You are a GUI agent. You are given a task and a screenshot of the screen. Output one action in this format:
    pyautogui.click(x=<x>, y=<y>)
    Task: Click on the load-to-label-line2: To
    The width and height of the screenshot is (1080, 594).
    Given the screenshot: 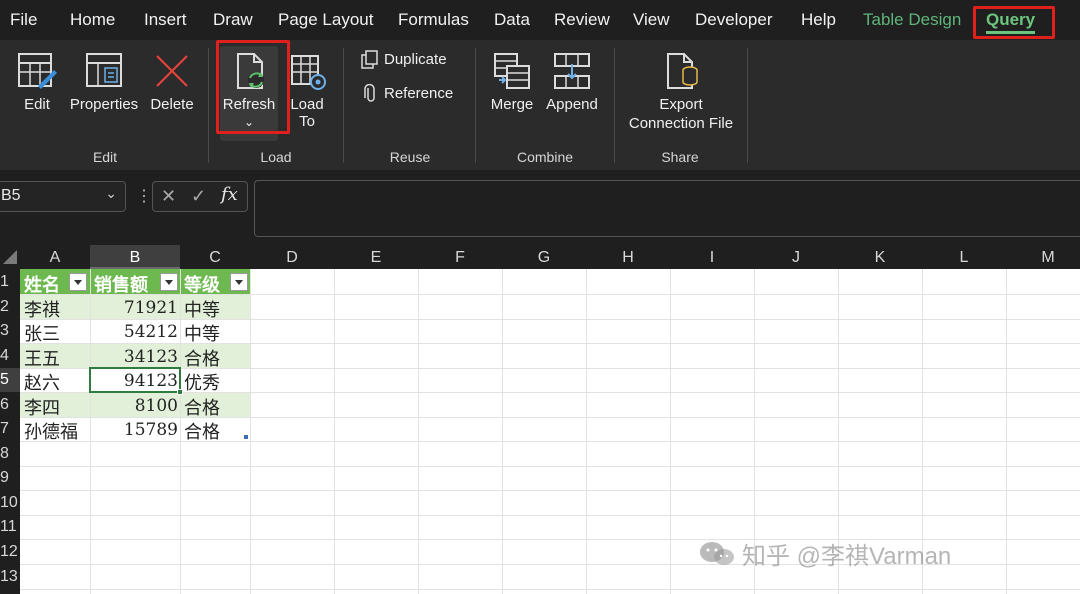 What is the action you would take?
    pyautogui.click(x=307, y=121)
    